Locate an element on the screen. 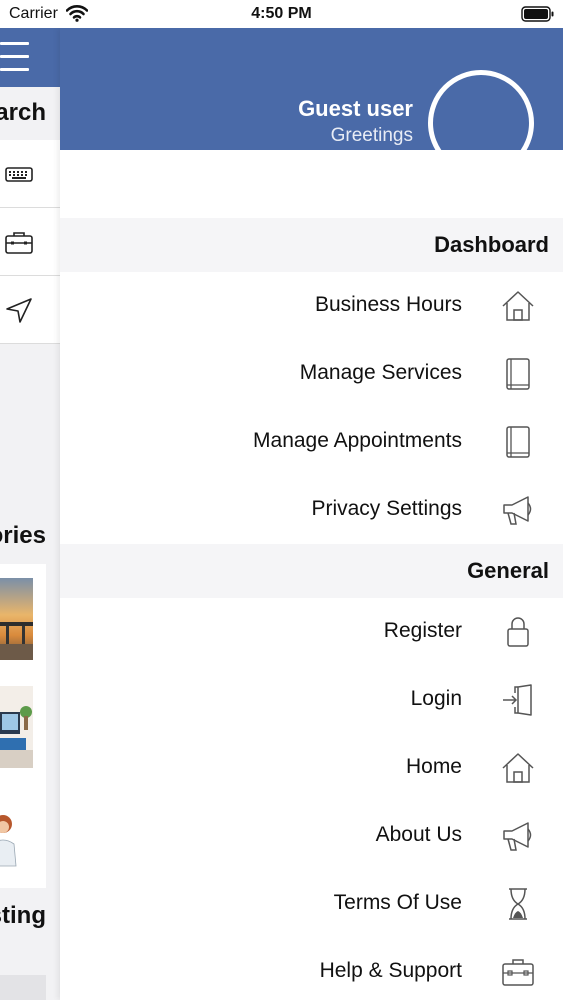 The width and height of the screenshot is (563, 1000). category-image-bridge is located at coordinates (16, 619).